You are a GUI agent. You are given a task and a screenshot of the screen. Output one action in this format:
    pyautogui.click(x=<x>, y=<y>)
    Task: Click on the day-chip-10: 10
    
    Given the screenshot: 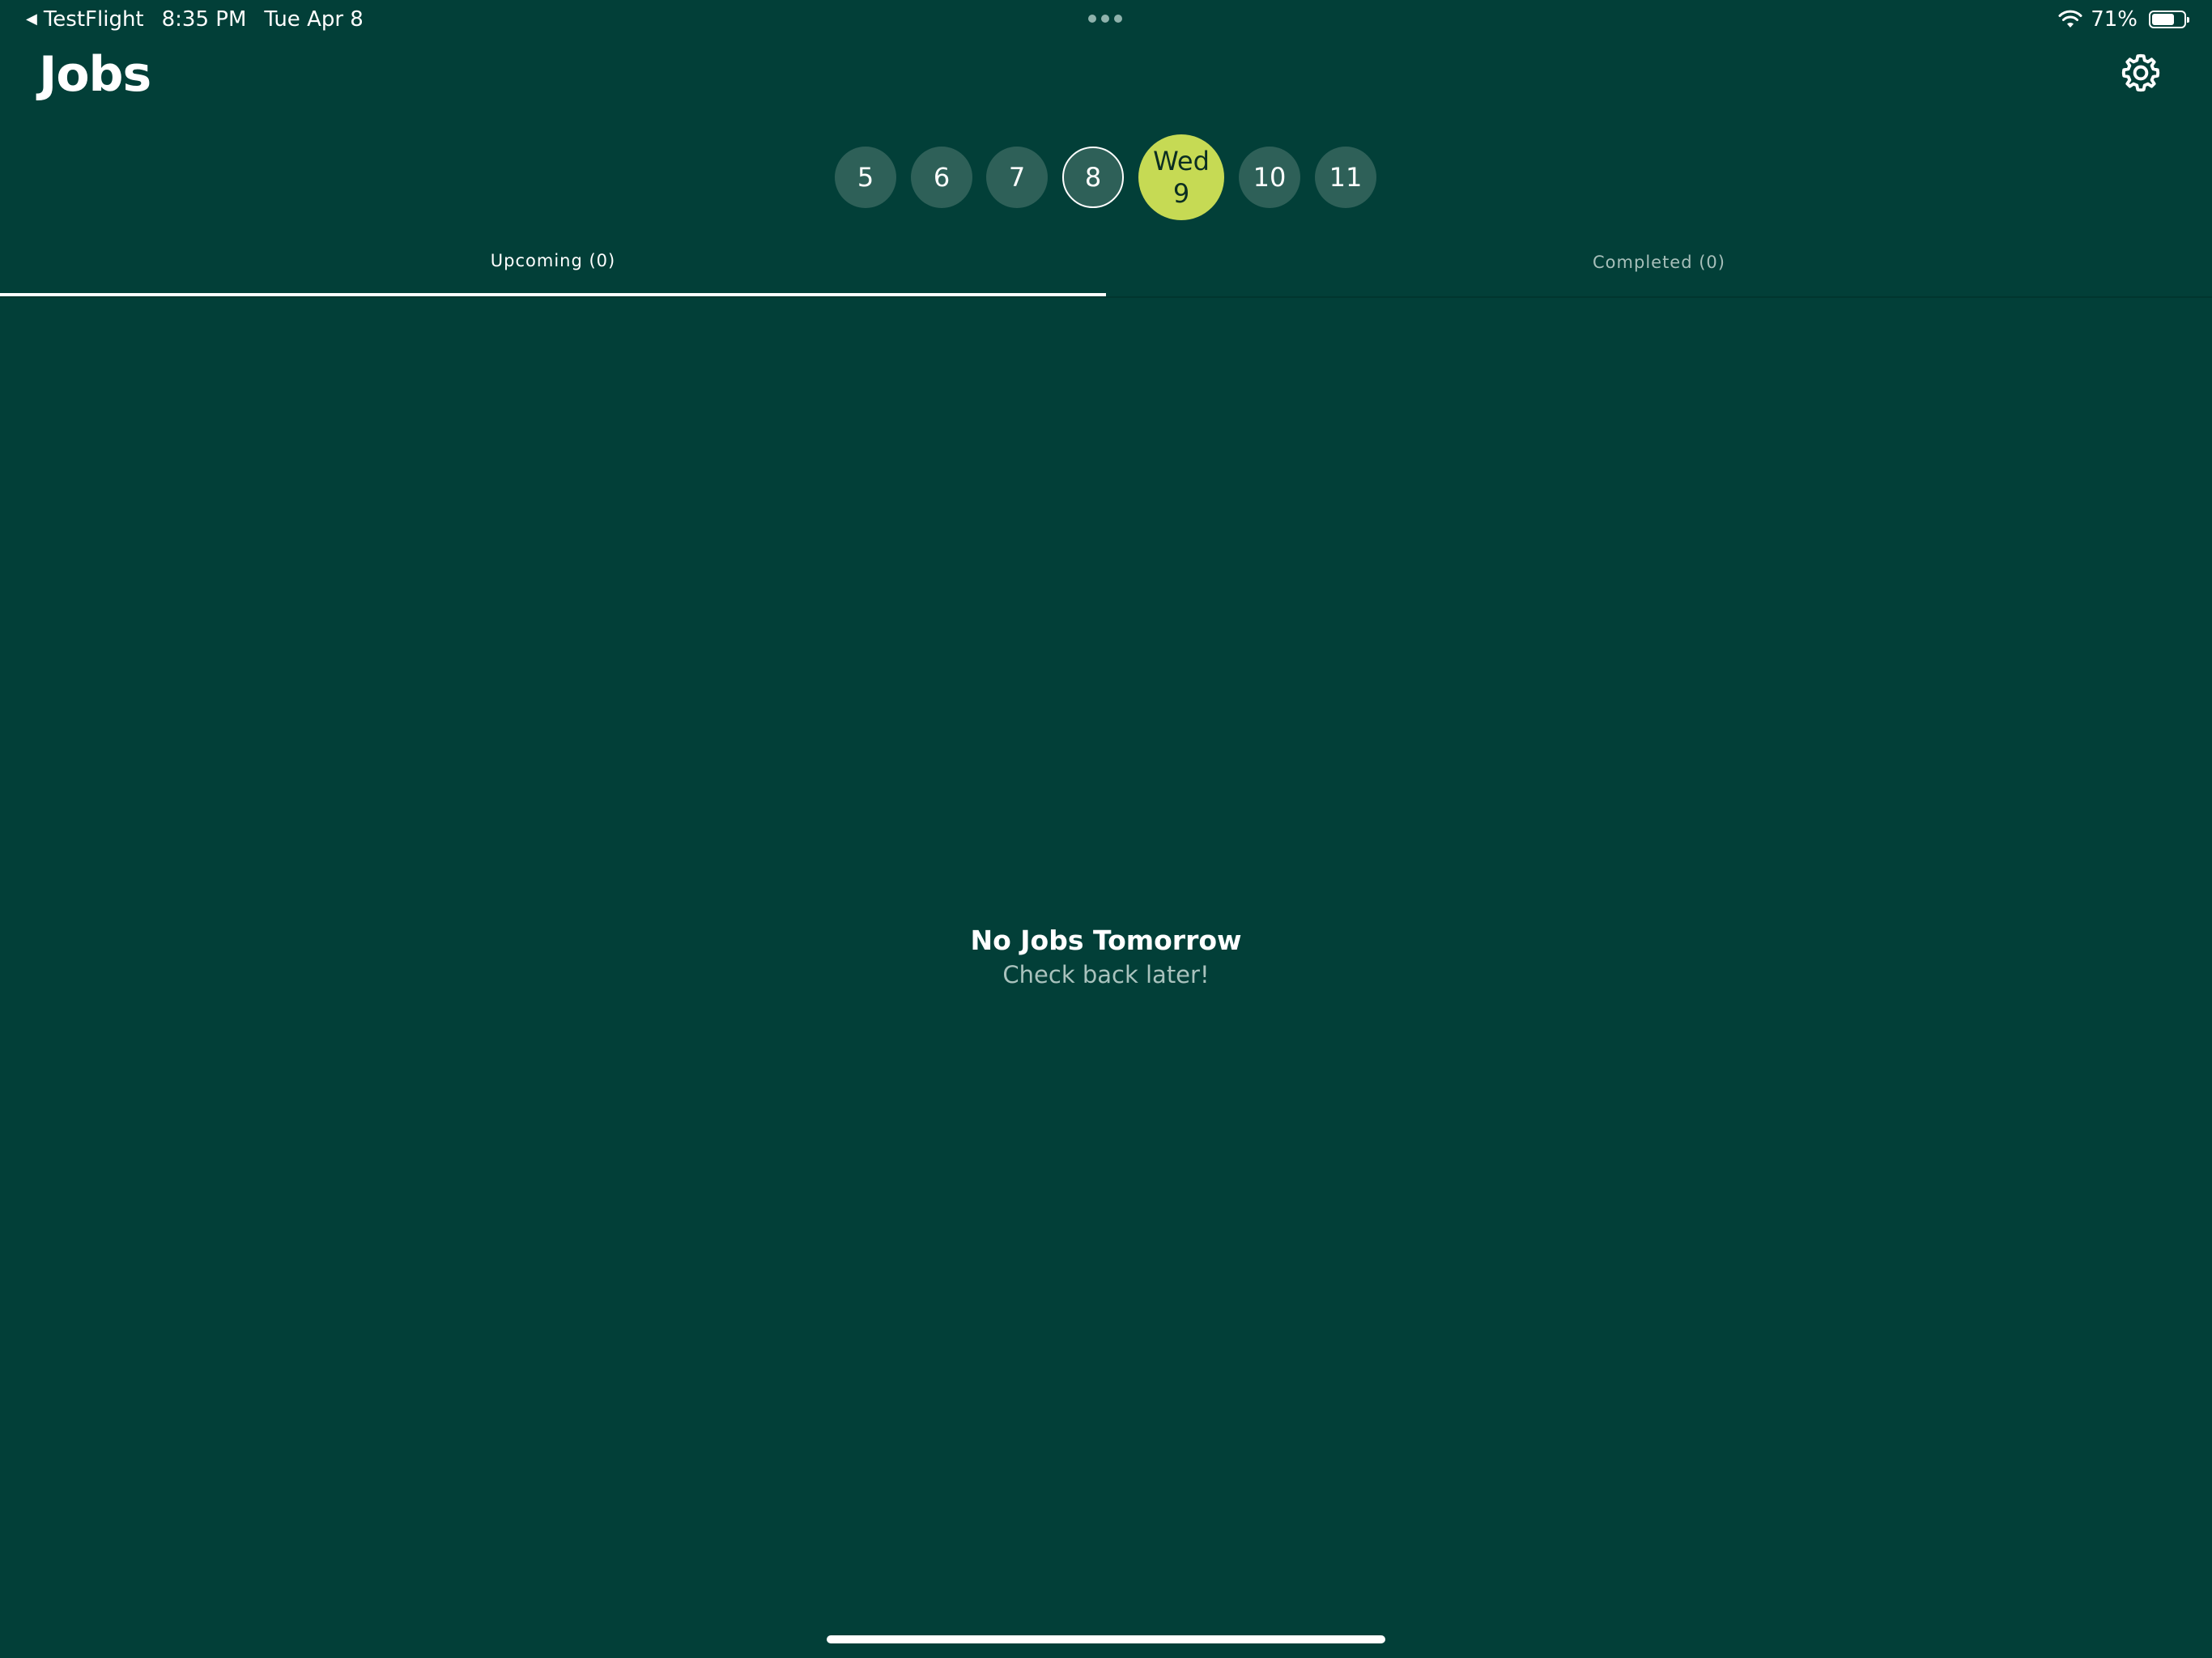 What is the action you would take?
    pyautogui.click(x=1270, y=177)
    